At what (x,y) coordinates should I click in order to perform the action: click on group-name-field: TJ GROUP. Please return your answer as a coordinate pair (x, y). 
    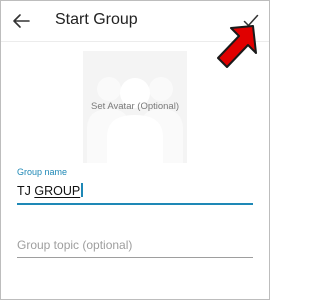
    Looking at the image, I should click on (135, 192).